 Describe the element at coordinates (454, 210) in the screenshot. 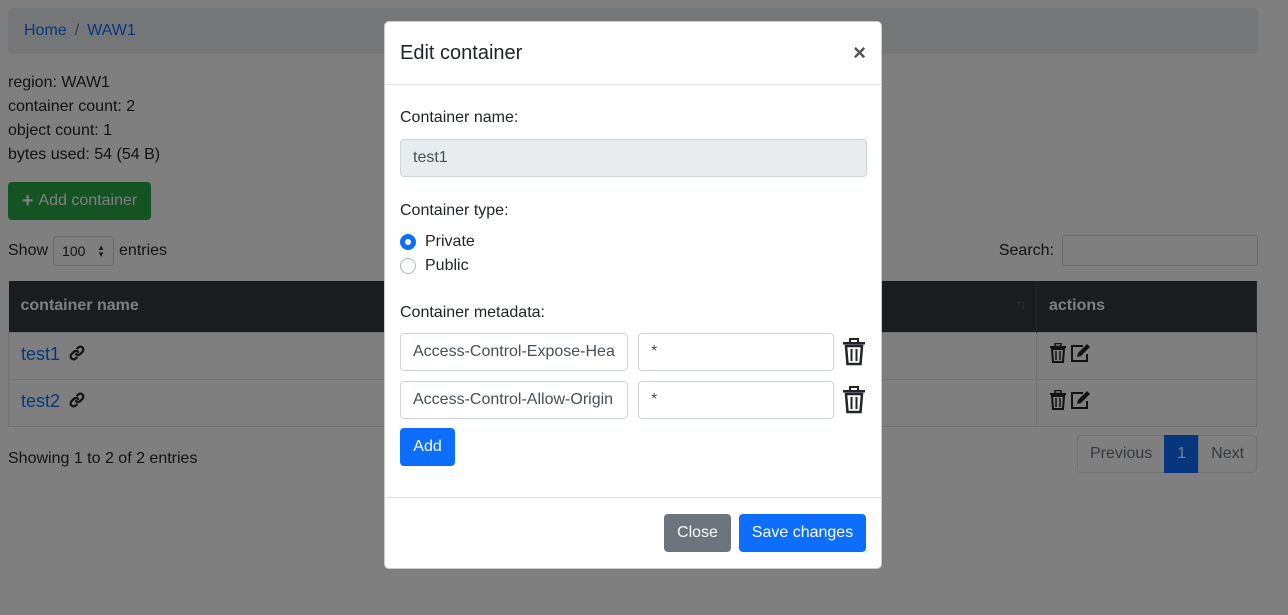

I see `container-type-label: Container type:` at that location.